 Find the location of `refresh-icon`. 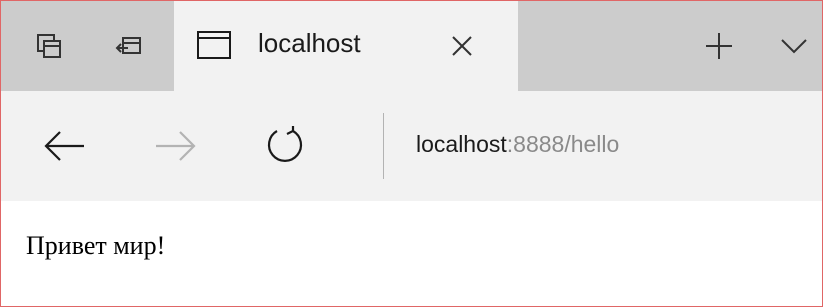

refresh-icon is located at coordinates (285, 144).